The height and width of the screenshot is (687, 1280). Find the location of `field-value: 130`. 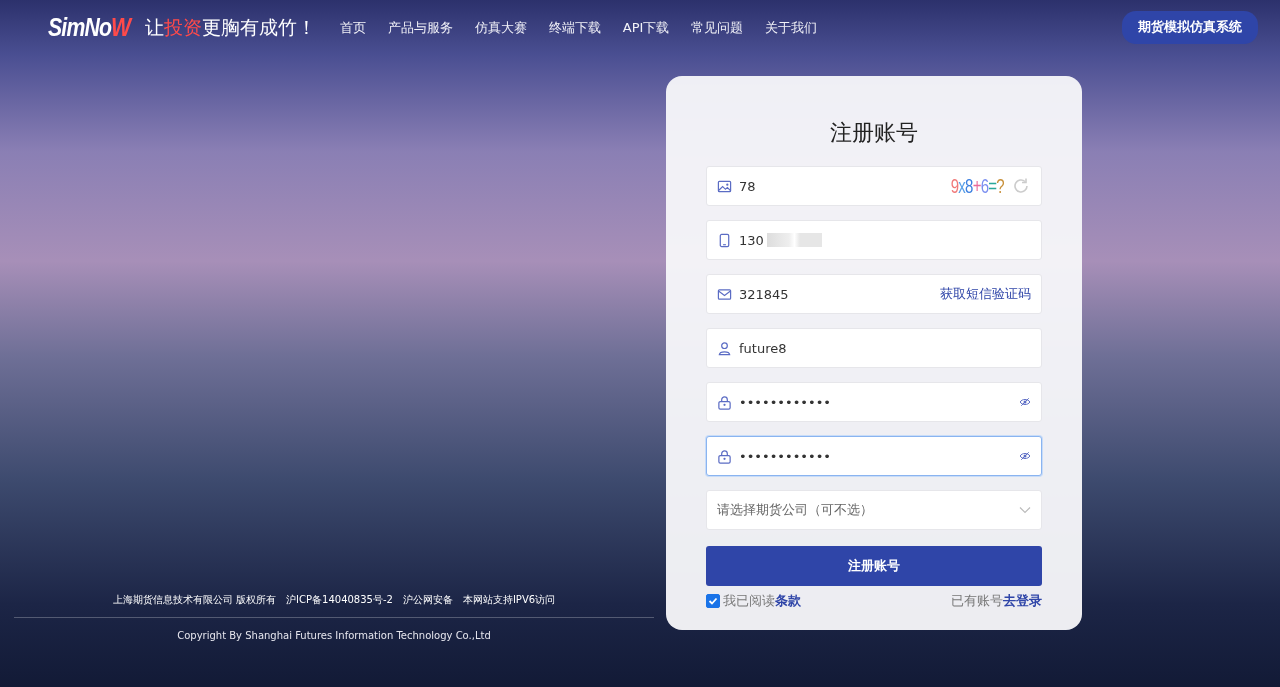

field-value: 130 is located at coordinates (751, 240).